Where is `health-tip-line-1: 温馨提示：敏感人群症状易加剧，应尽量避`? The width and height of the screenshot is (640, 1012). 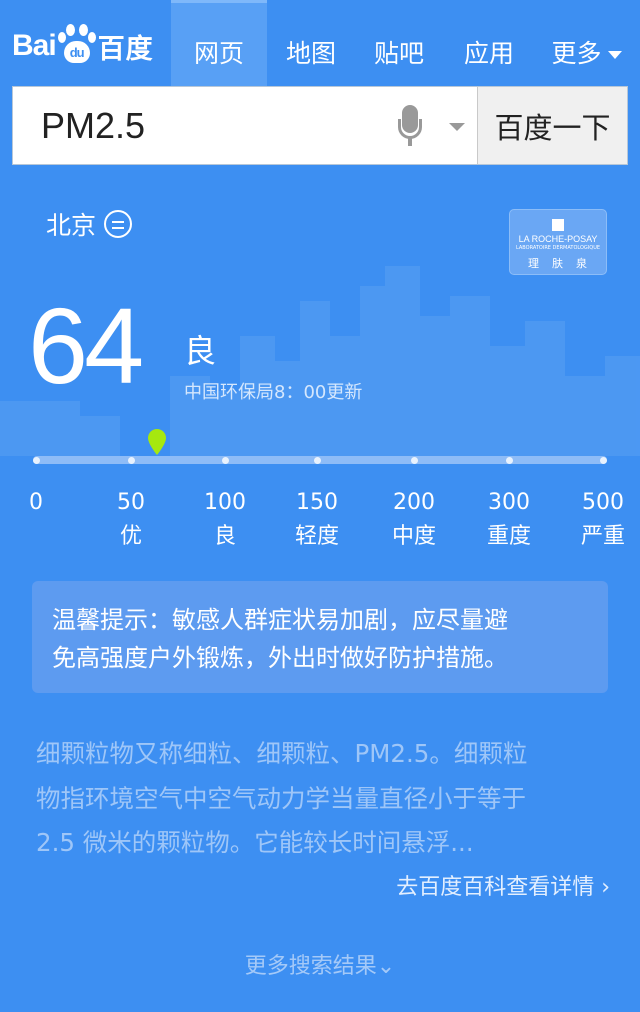 health-tip-line-1: 温馨提示：敏感人群症状易加剧，应尽量避 is located at coordinates (280, 620).